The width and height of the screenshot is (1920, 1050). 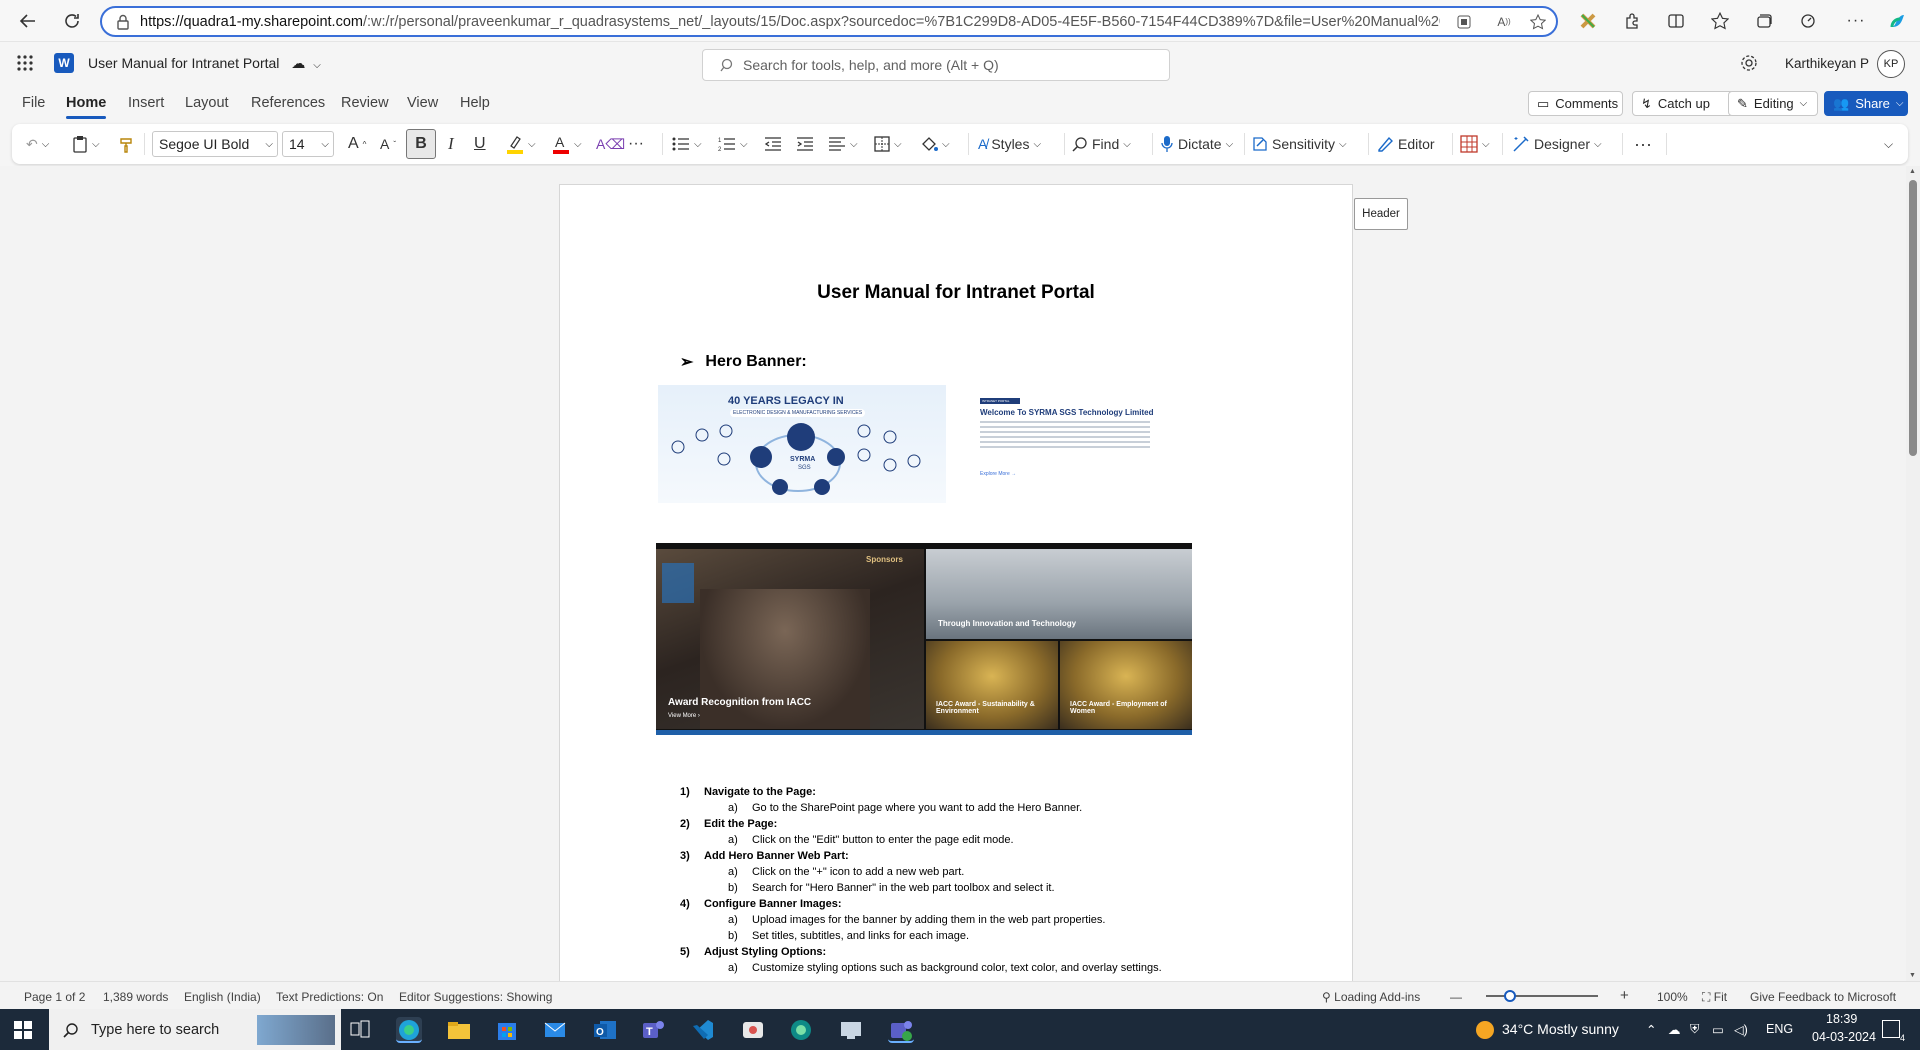 I want to click on align-button: ⌵, so click(x=843, y=144).